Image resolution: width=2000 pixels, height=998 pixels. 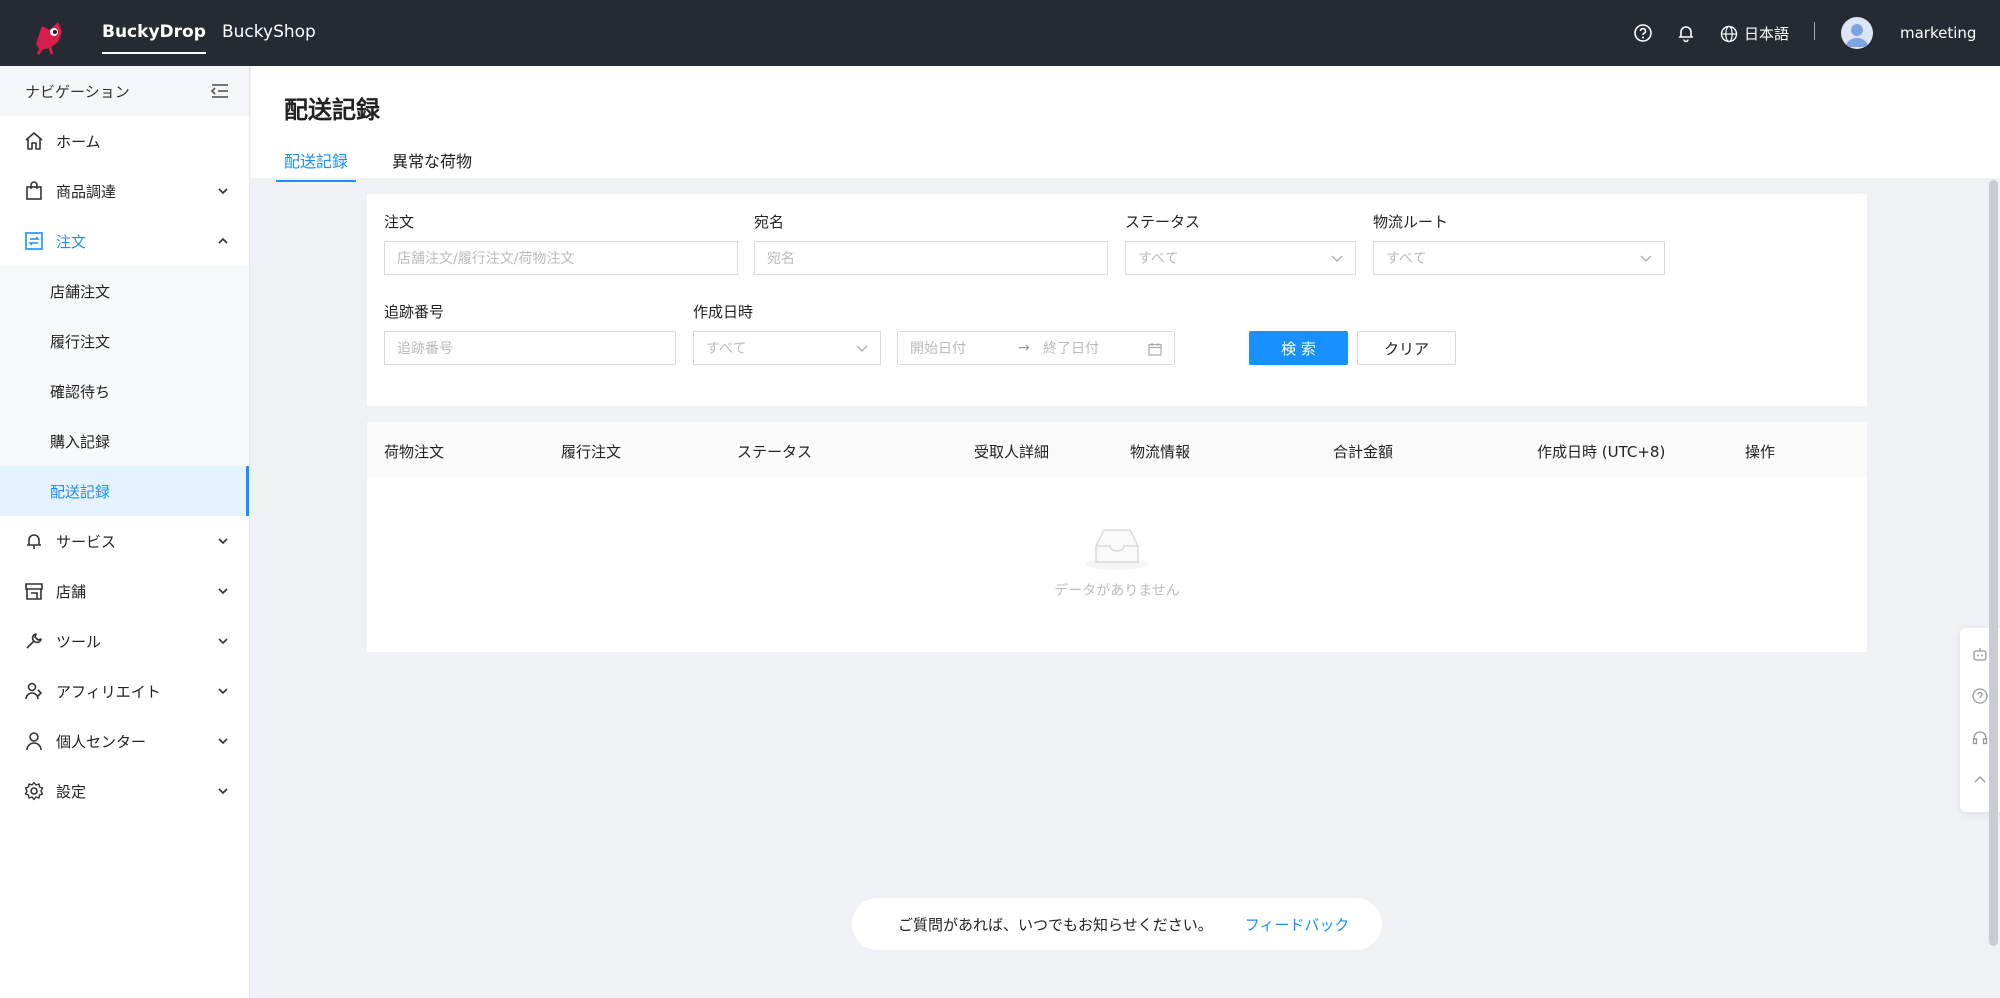 I want to click on sidebar-item-label: ツール, so click(x=79, y=641).